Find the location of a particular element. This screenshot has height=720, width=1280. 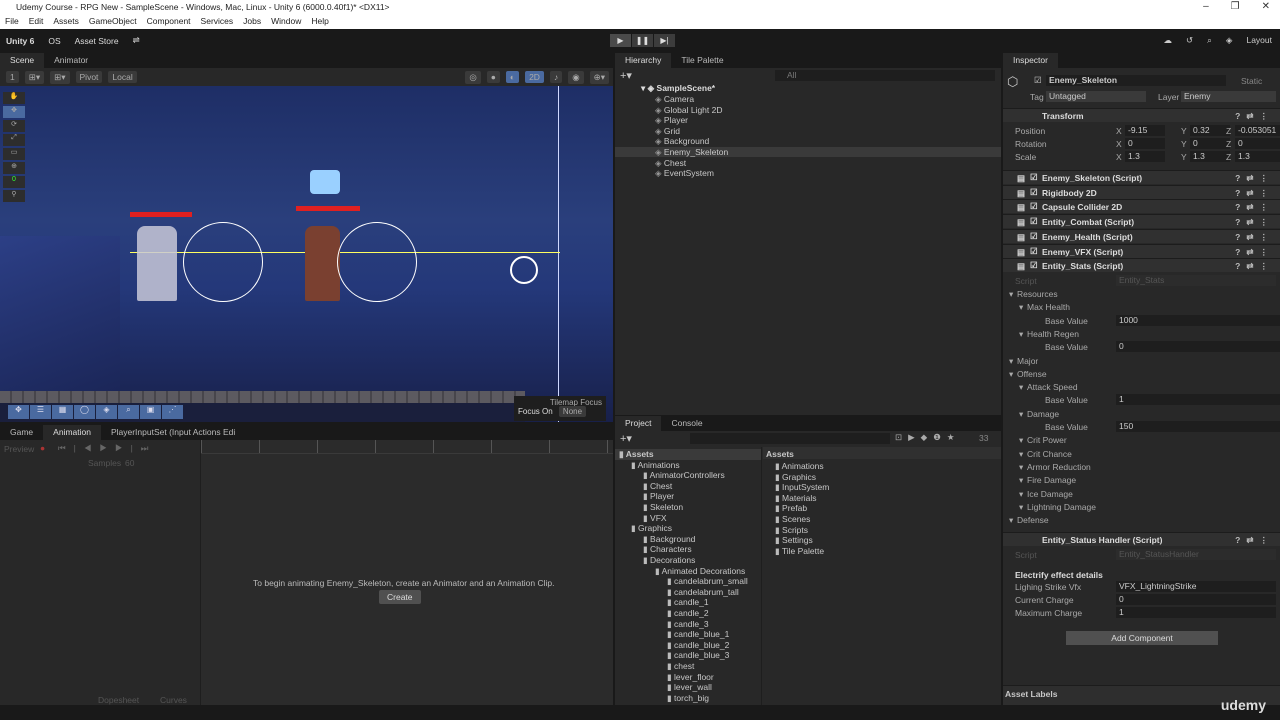

hierarchy-item: ◈ Enemy_Skeleton is located at coordinates (808, 152).